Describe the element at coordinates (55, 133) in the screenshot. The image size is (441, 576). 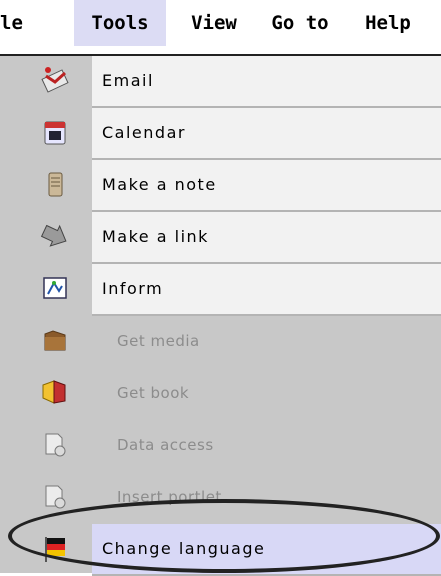
I see `calendar-icon` at that location.